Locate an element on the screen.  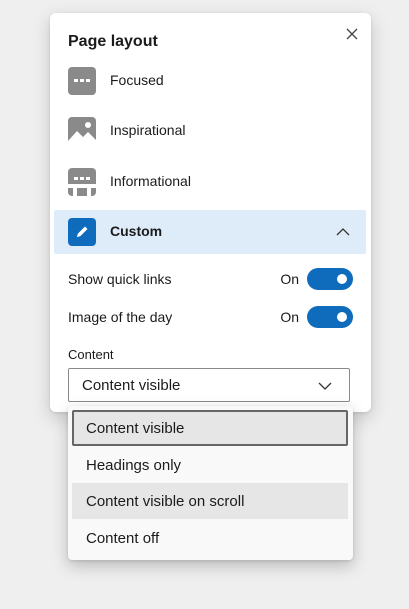
image-of-day-switch is located at coordinates (330, 317).